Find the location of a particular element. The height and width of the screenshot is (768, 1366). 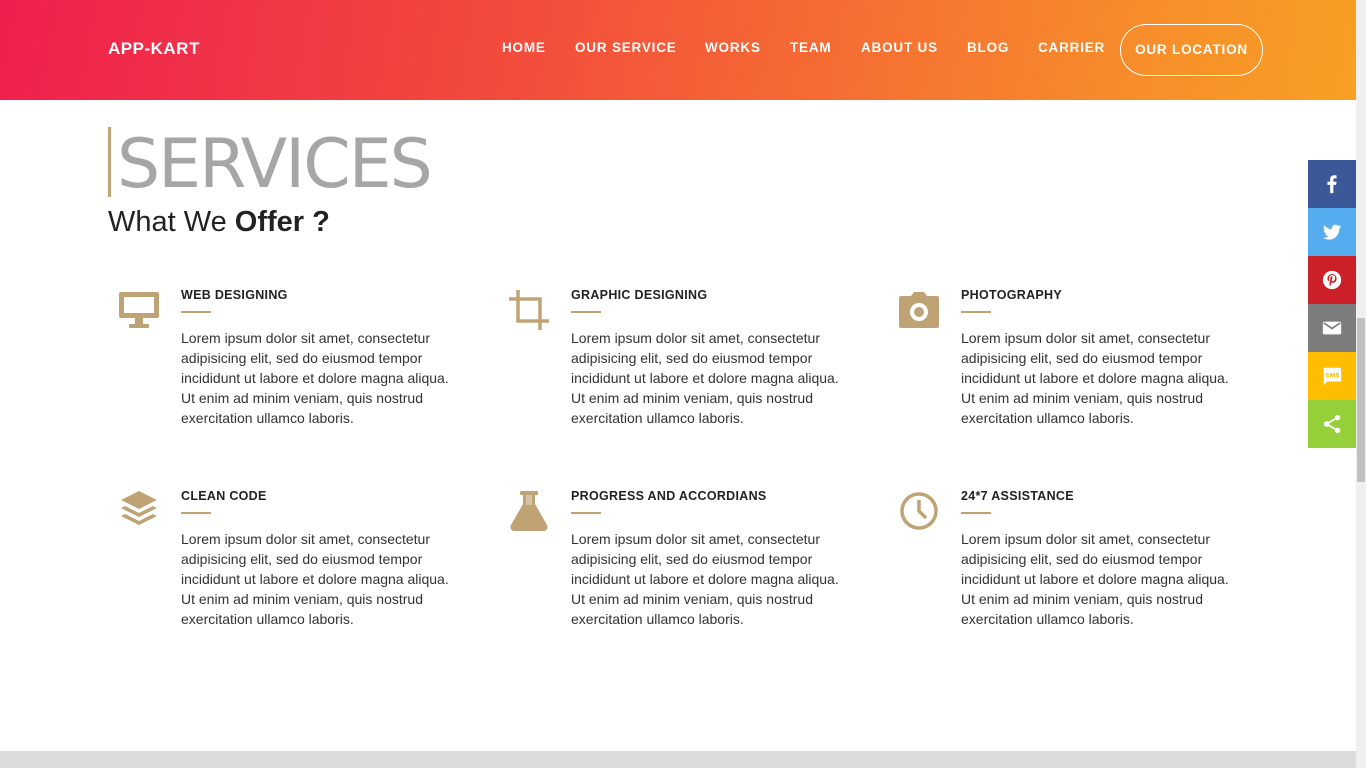

clock-icon is located at coordinates (919, 511).